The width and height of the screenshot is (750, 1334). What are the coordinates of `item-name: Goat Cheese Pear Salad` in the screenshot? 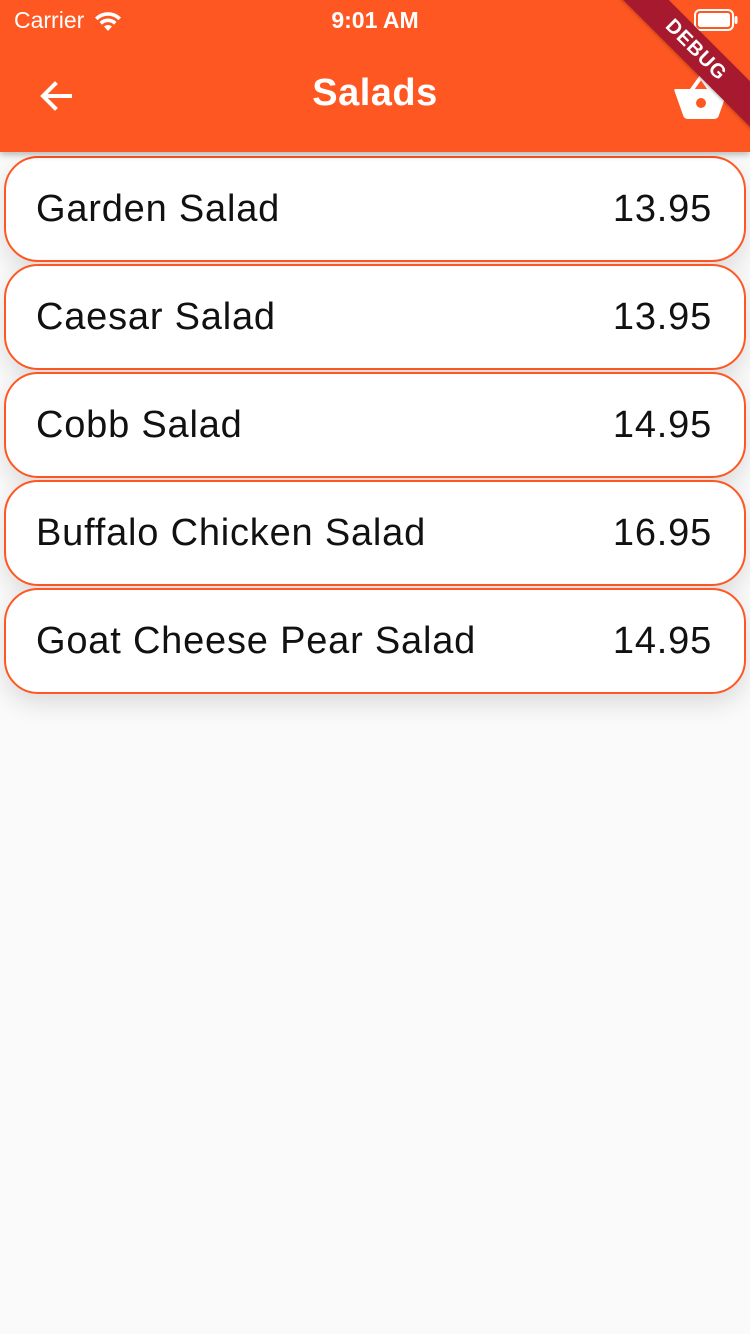 It's located at (256, 640).